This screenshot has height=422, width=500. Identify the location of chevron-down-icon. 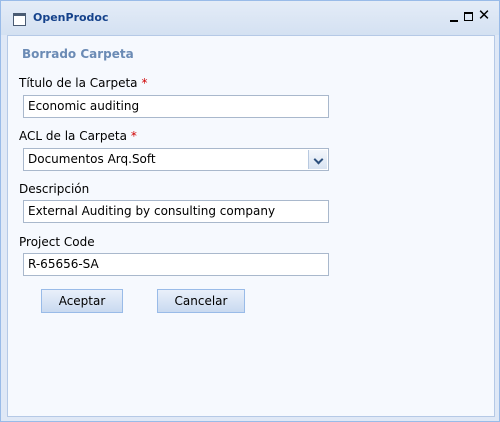
(317, 159).